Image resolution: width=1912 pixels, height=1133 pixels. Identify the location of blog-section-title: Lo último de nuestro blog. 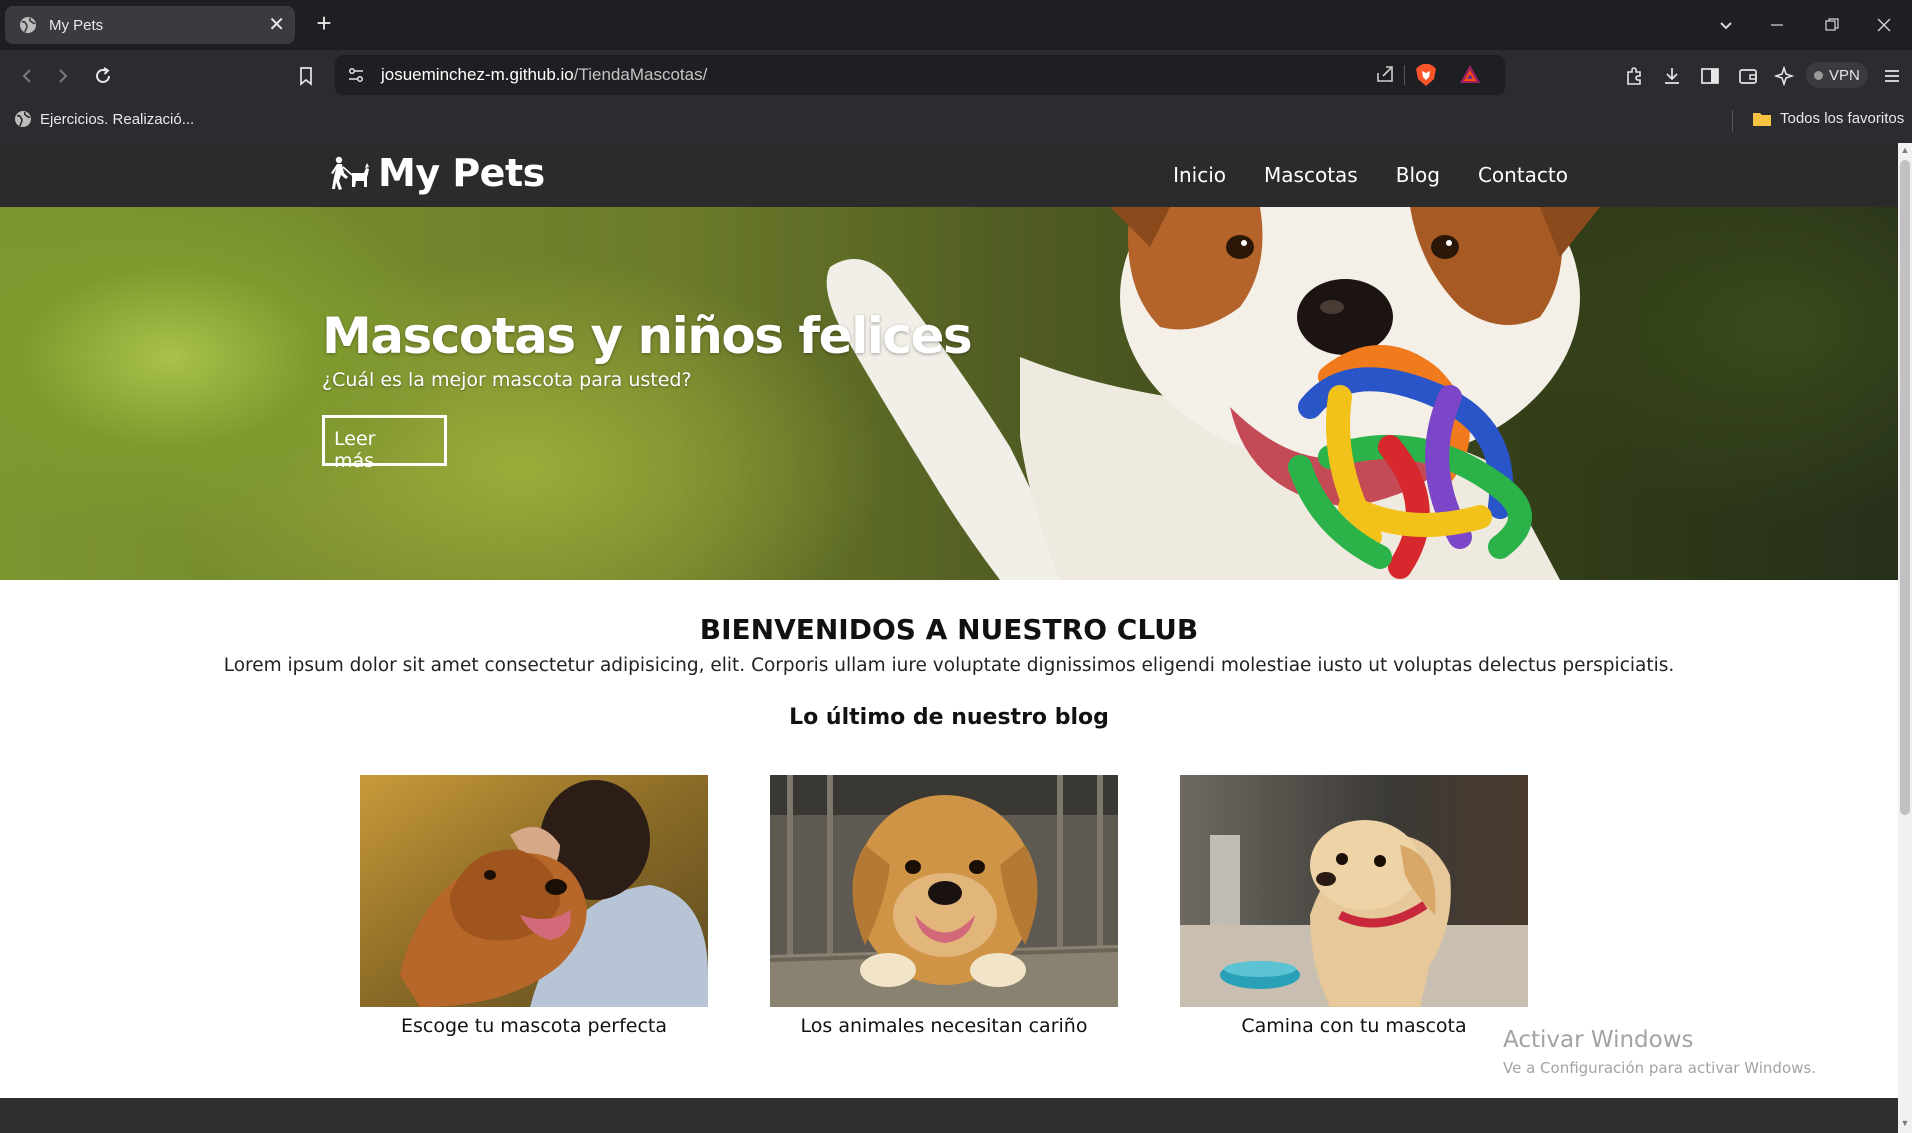
(949, 717).